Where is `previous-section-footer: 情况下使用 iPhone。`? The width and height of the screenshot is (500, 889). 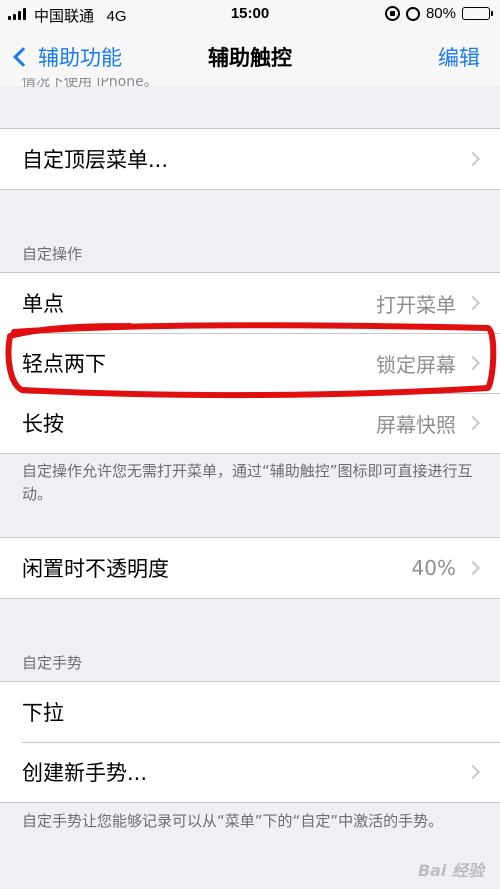
previous-section-footer: 情况下使用 iPhone。 is located at coordinates (90, 84).